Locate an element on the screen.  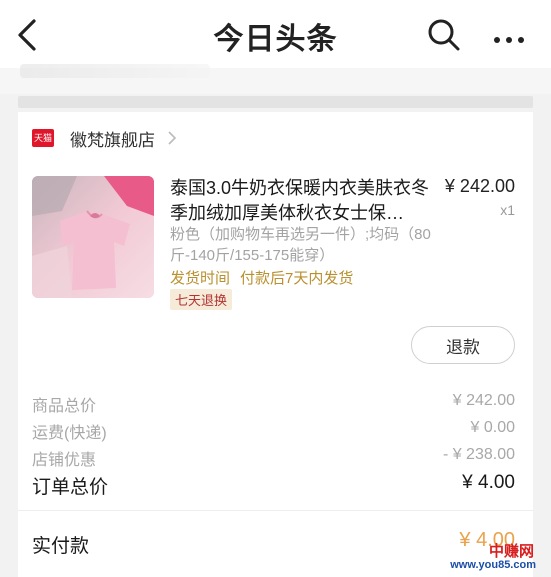
section-divider is located at coordinates (275, 102).